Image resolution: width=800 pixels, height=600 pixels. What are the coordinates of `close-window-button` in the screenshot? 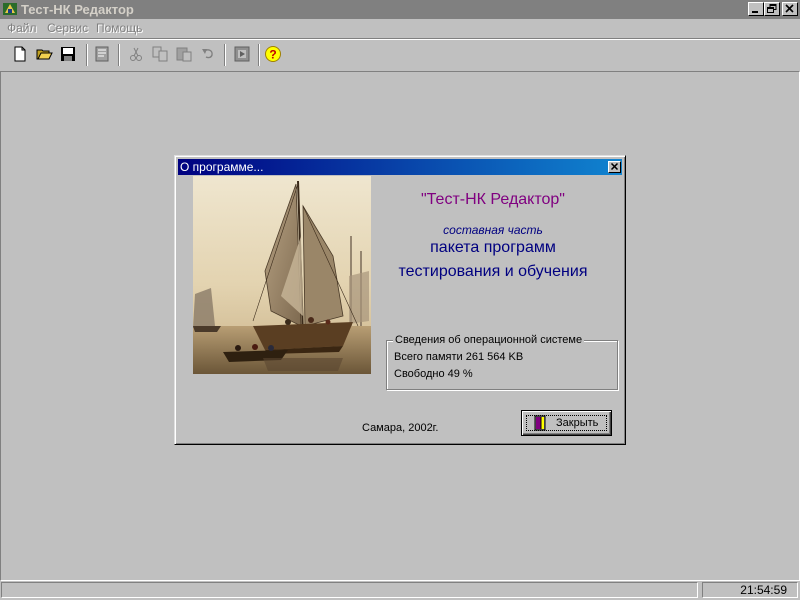 It's located at (790, 9).